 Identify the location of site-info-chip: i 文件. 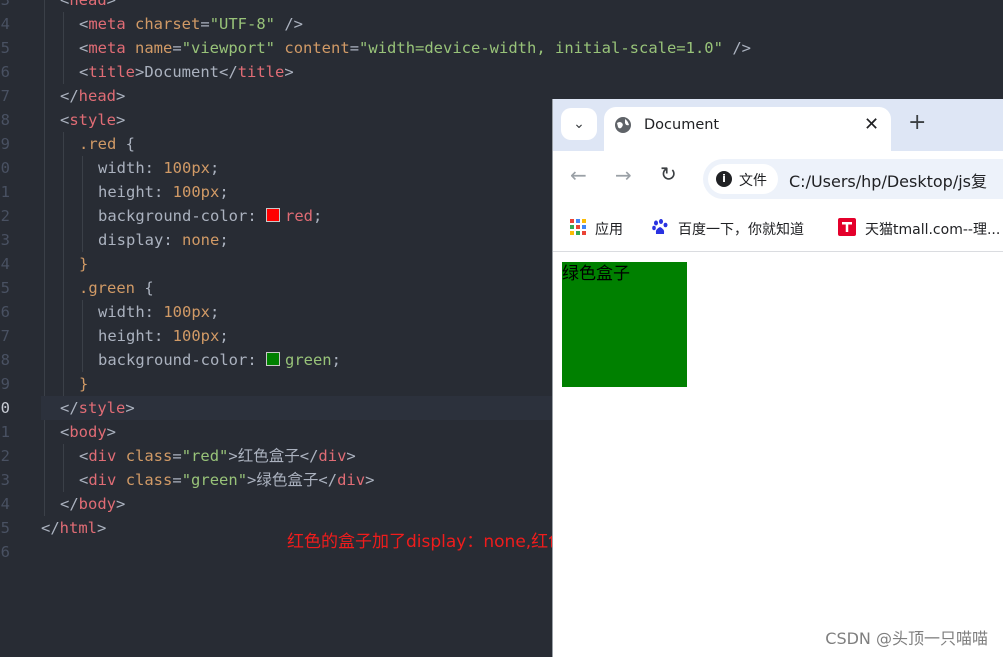
(743, 179).